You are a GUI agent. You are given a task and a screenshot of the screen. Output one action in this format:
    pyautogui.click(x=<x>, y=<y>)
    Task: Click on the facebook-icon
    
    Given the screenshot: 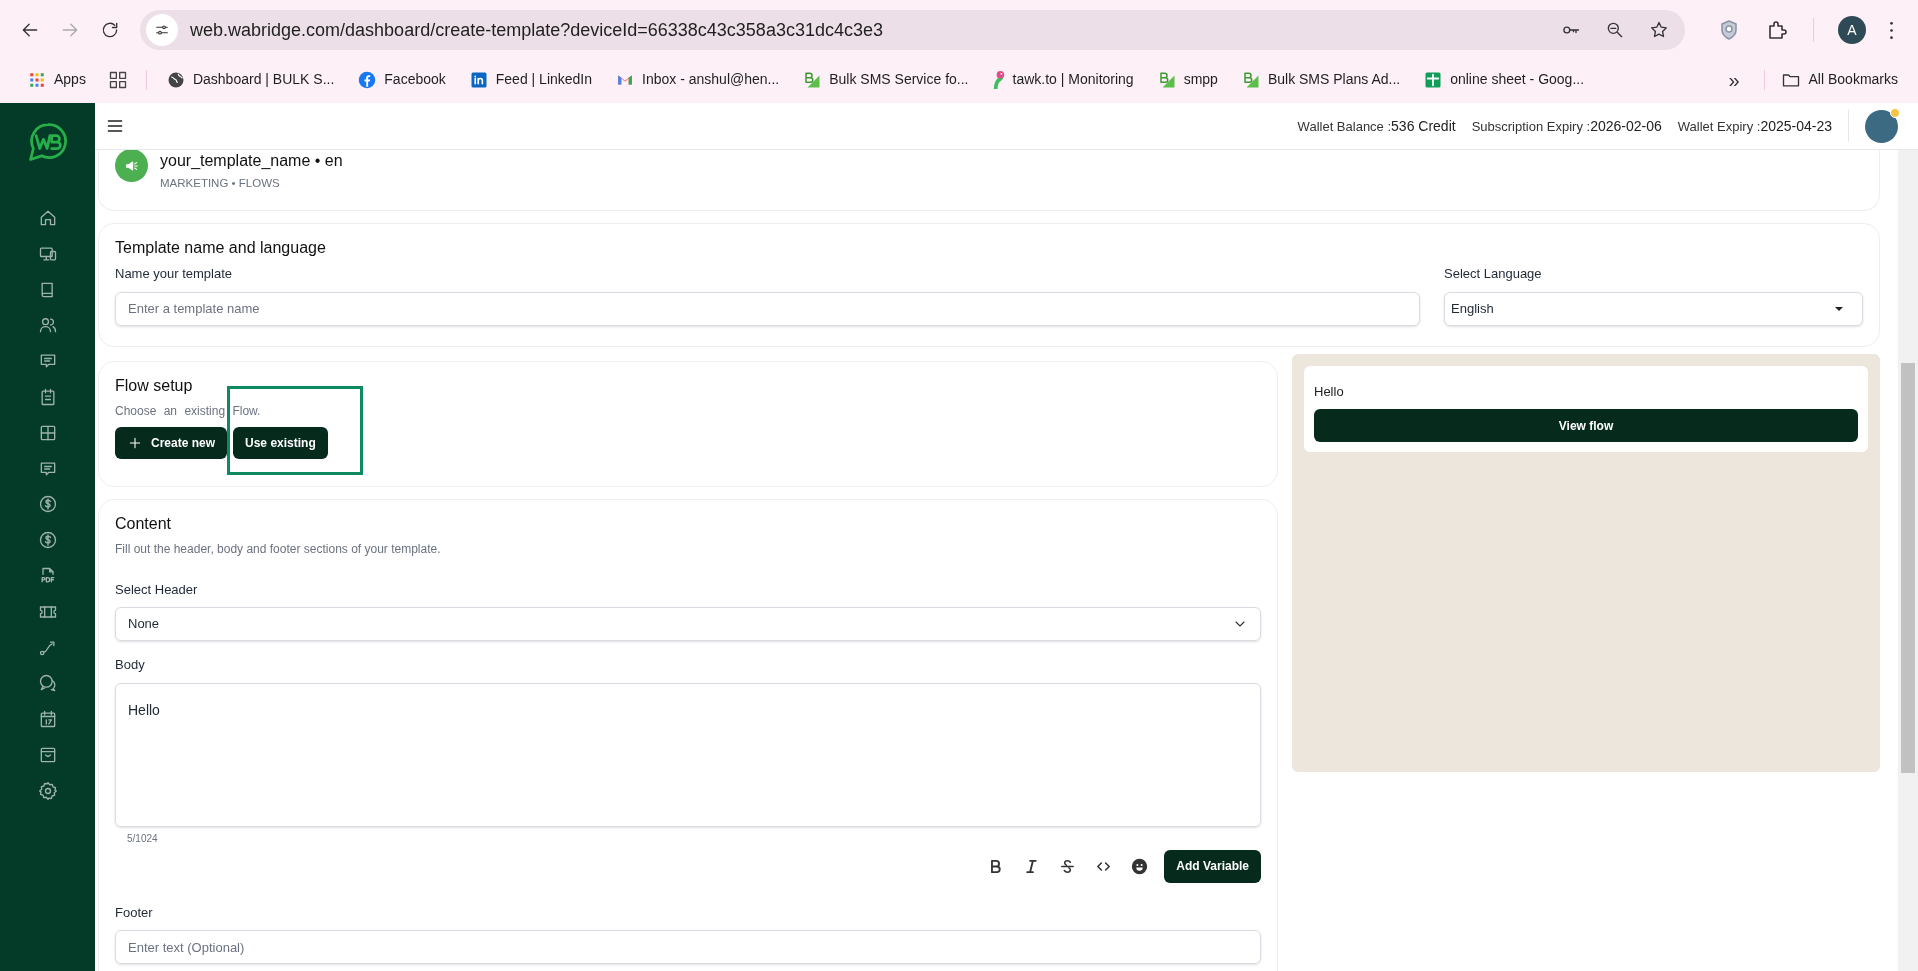 What is the action you would take?
    pyautogui.click(x=367, y=79)
    